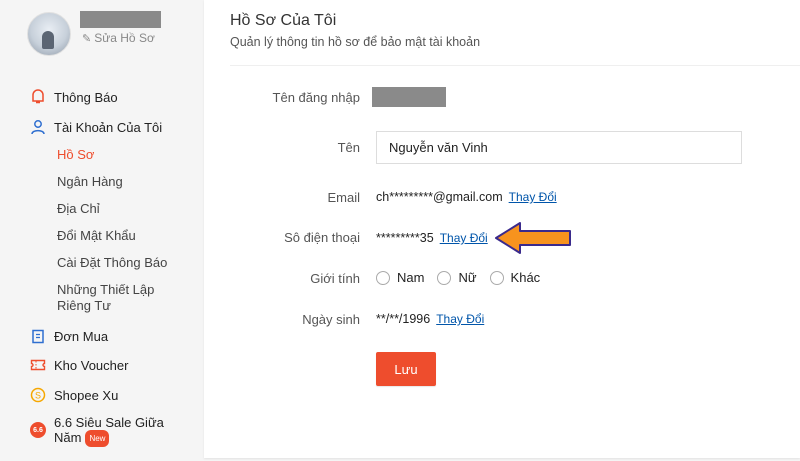 Image resolution: width=800 pixels, height=461 pixels. Describe the element at coordinates (87, 38) in the screenshot. I see `pencil-icon: ✎` at that location.